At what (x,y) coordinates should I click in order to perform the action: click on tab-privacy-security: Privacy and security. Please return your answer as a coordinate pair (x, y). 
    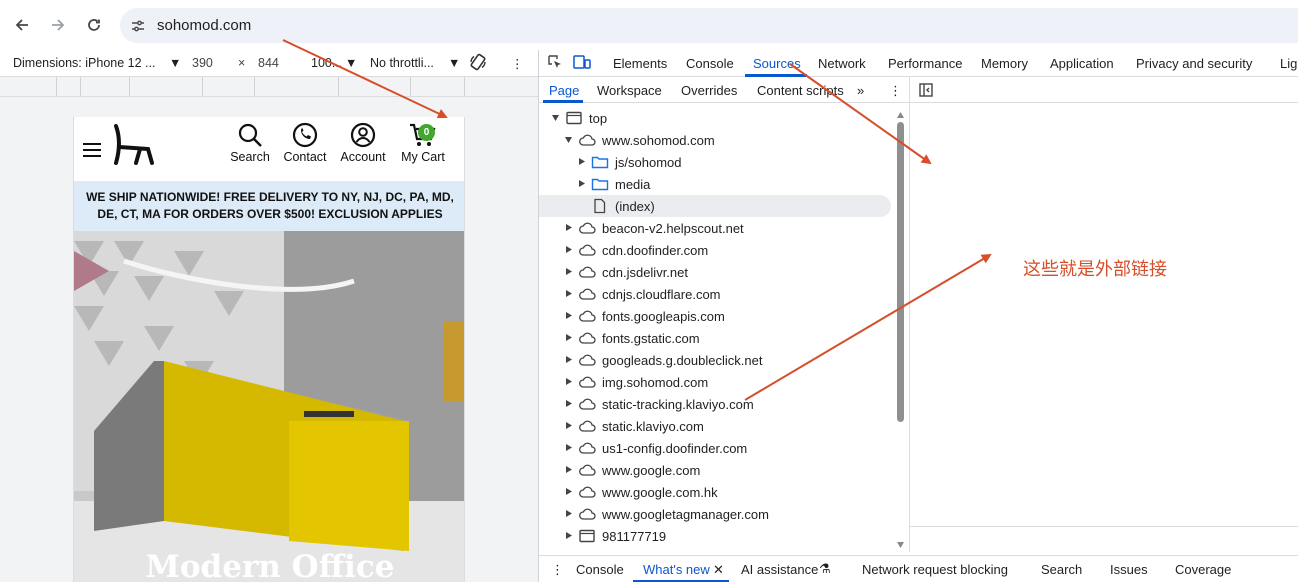
    Looking at the image, I should click on (1194, 63).